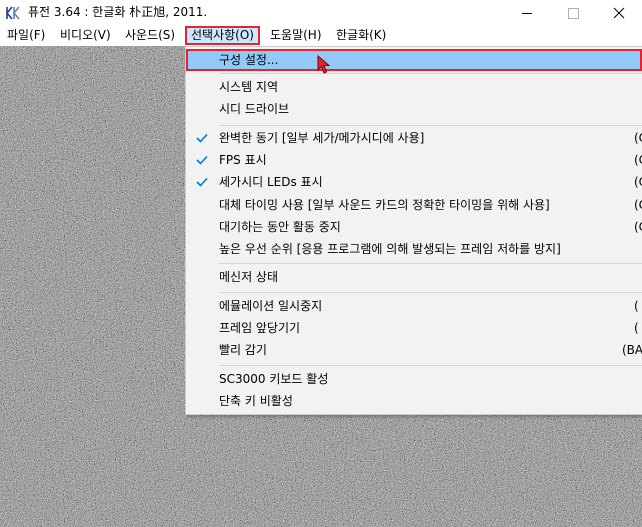 This screenshot has width=642, height=527. I want to click on menu-item-idle-when-waiting: 대기하는 동안 활동 중지 (C, so click(414, 227).